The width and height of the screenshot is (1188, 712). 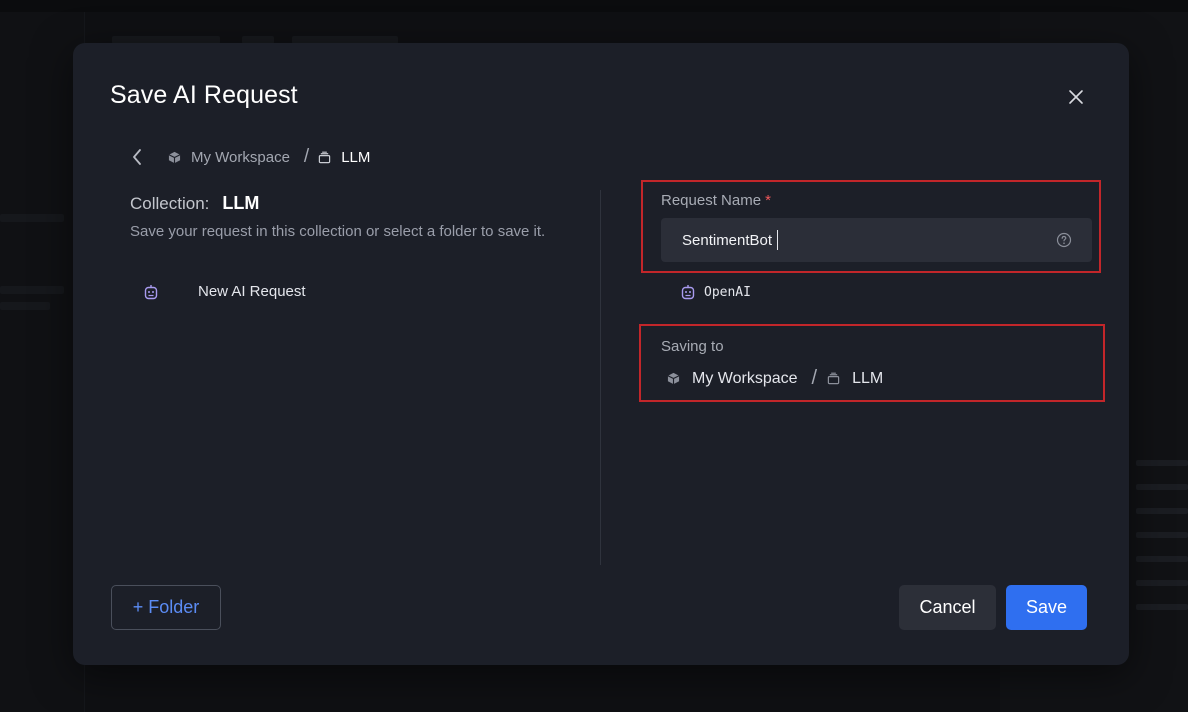 What do you see at coordinates (240, 157) in the screenshot?
I see `breadcrumb-workspace-label: My Workspace` at bounding box center [240, 157].